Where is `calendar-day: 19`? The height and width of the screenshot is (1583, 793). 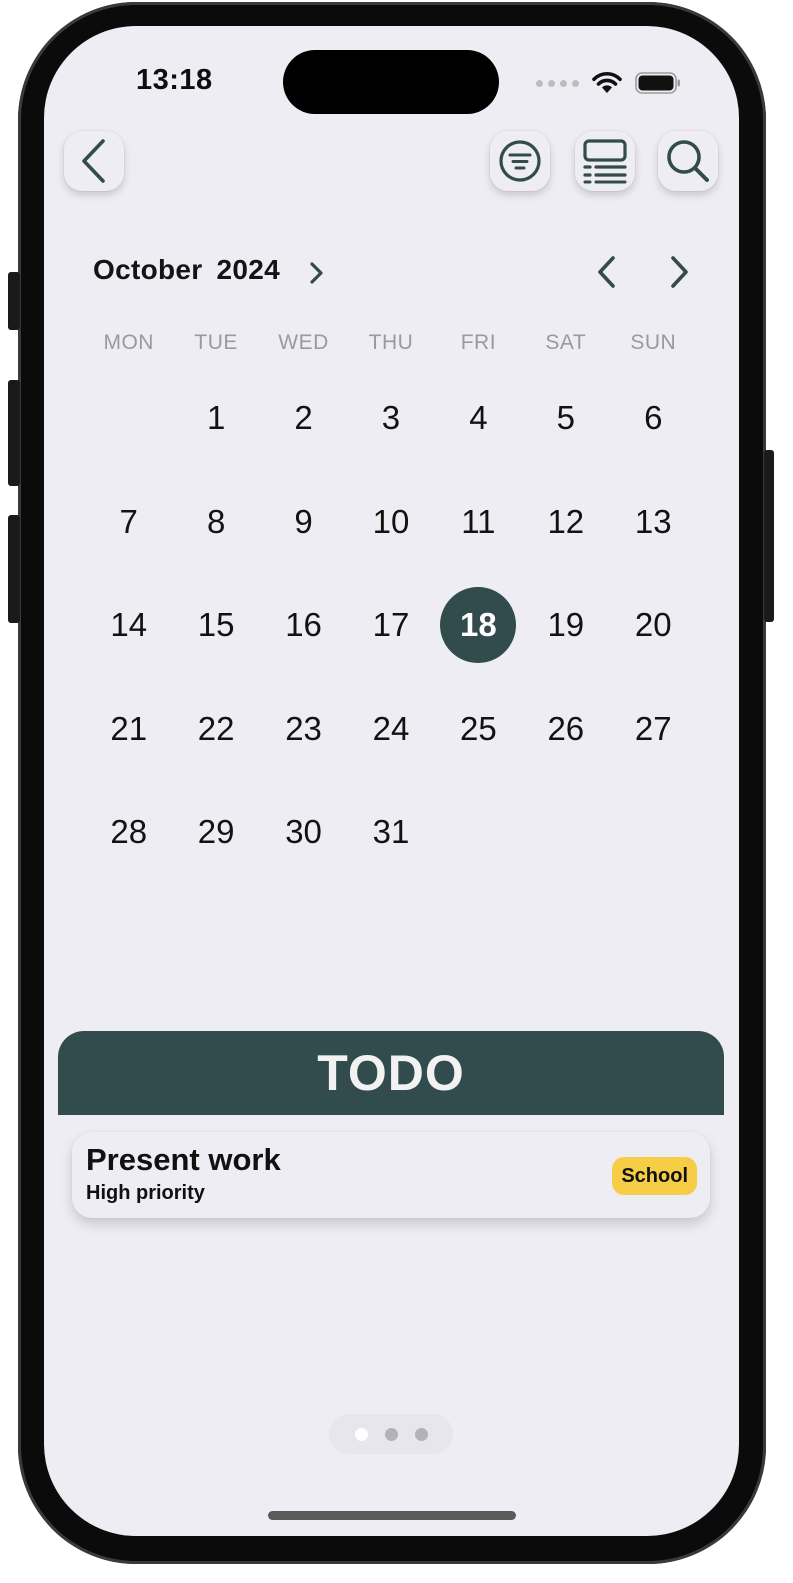
calendar-day: 19 is located at coordinates (565, 625).